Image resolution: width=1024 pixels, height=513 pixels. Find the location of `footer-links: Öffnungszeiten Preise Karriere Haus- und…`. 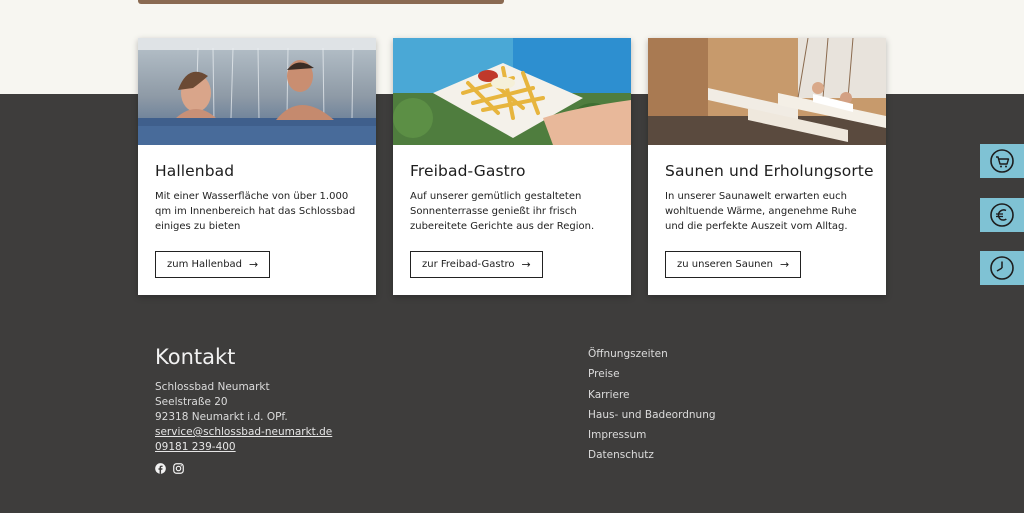

footer-links: Öffnungszeiten Preise Karriere Haus- und… is located at coordinates (652, 408).